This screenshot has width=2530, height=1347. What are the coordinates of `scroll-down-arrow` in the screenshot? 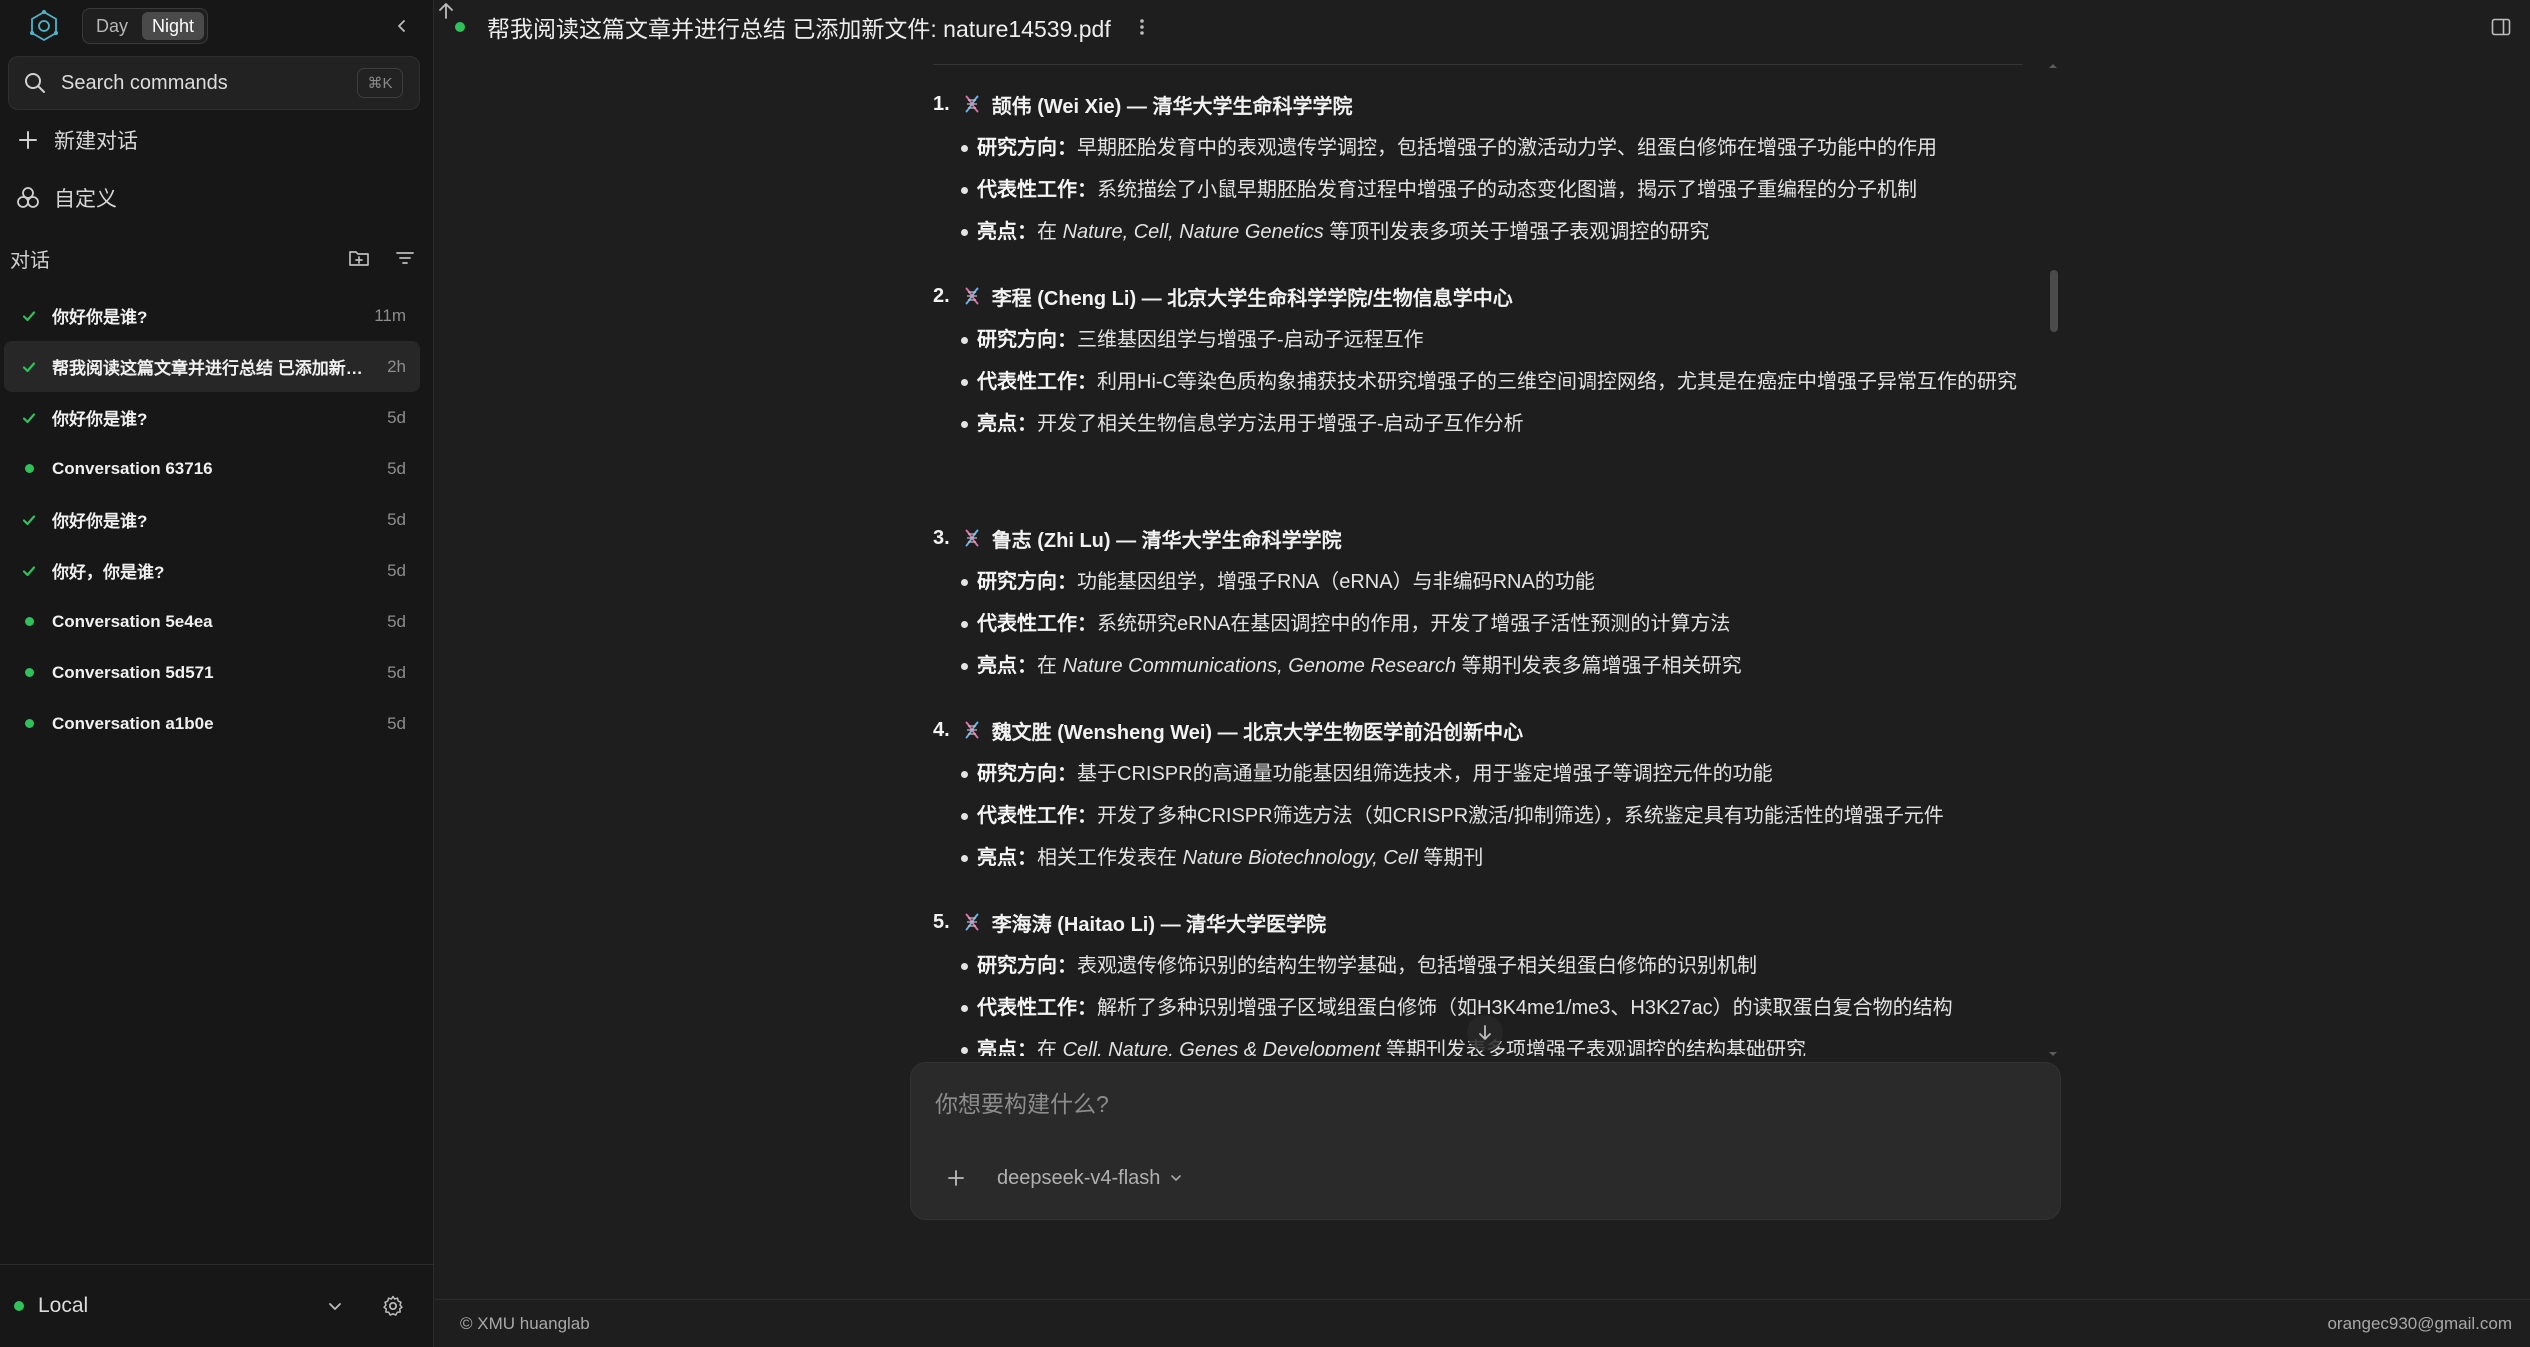 It's located at (2053, 1051).